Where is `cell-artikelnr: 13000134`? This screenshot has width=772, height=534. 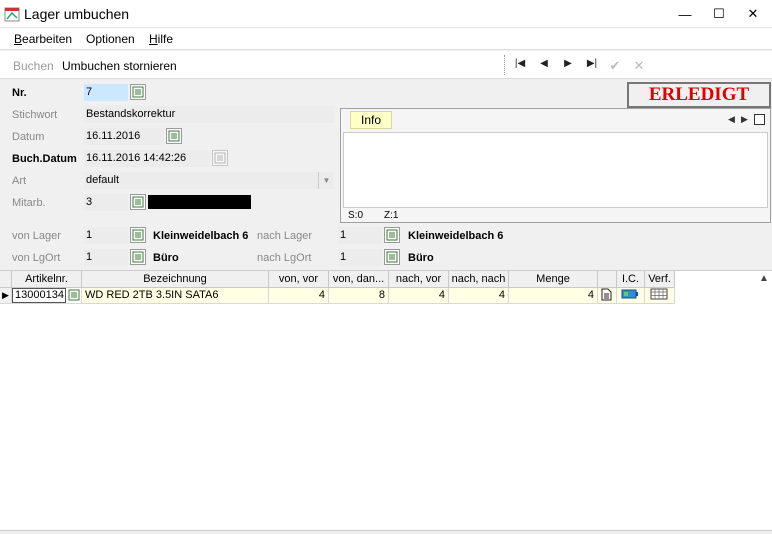
cell-artikelnr: 13000134 is located at coordinates (39, 295).